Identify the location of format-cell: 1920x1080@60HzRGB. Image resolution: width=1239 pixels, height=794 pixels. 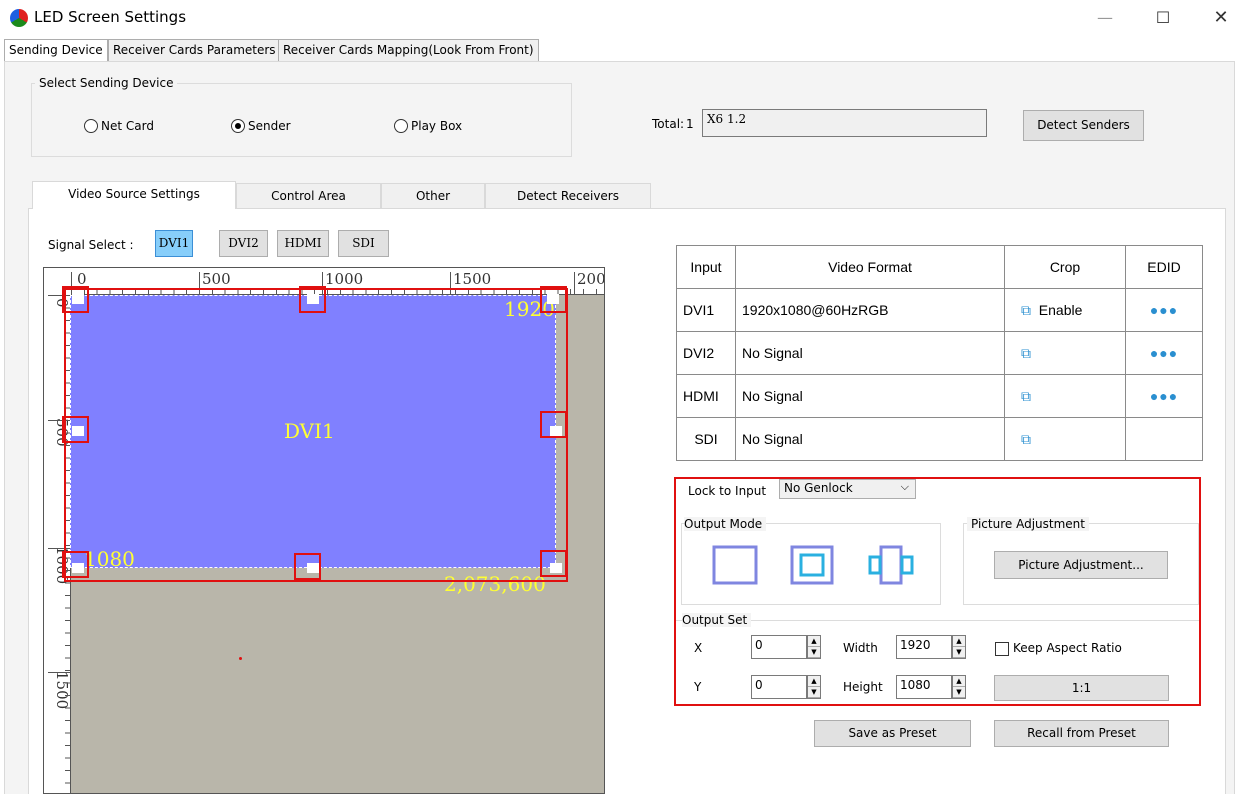
(870, 310).